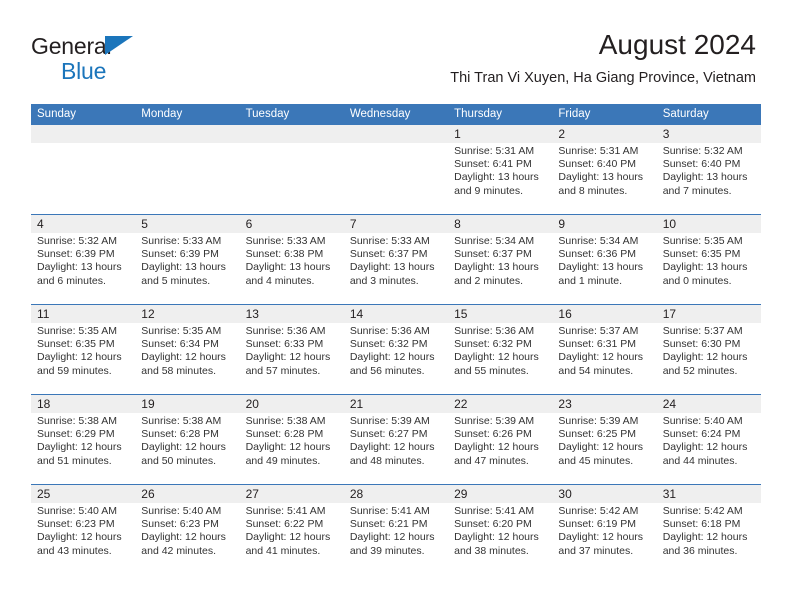 The height and width of the screenshot is (612, 792). I want to click on day-number: 16, so click(565, 314).